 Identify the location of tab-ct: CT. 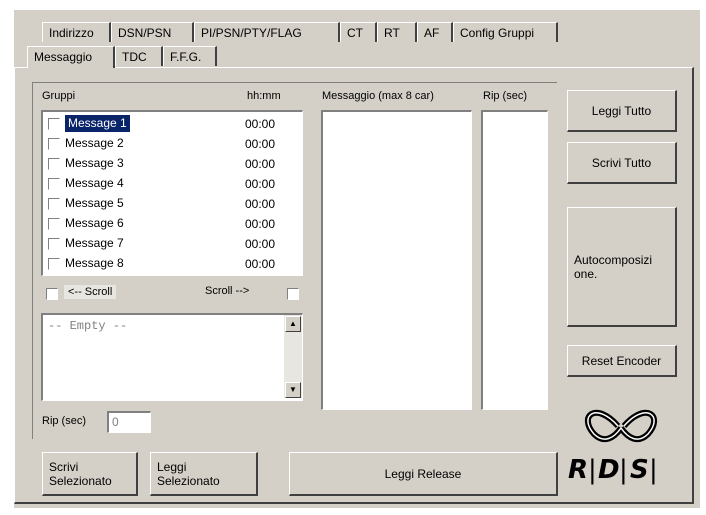
(358, 32).